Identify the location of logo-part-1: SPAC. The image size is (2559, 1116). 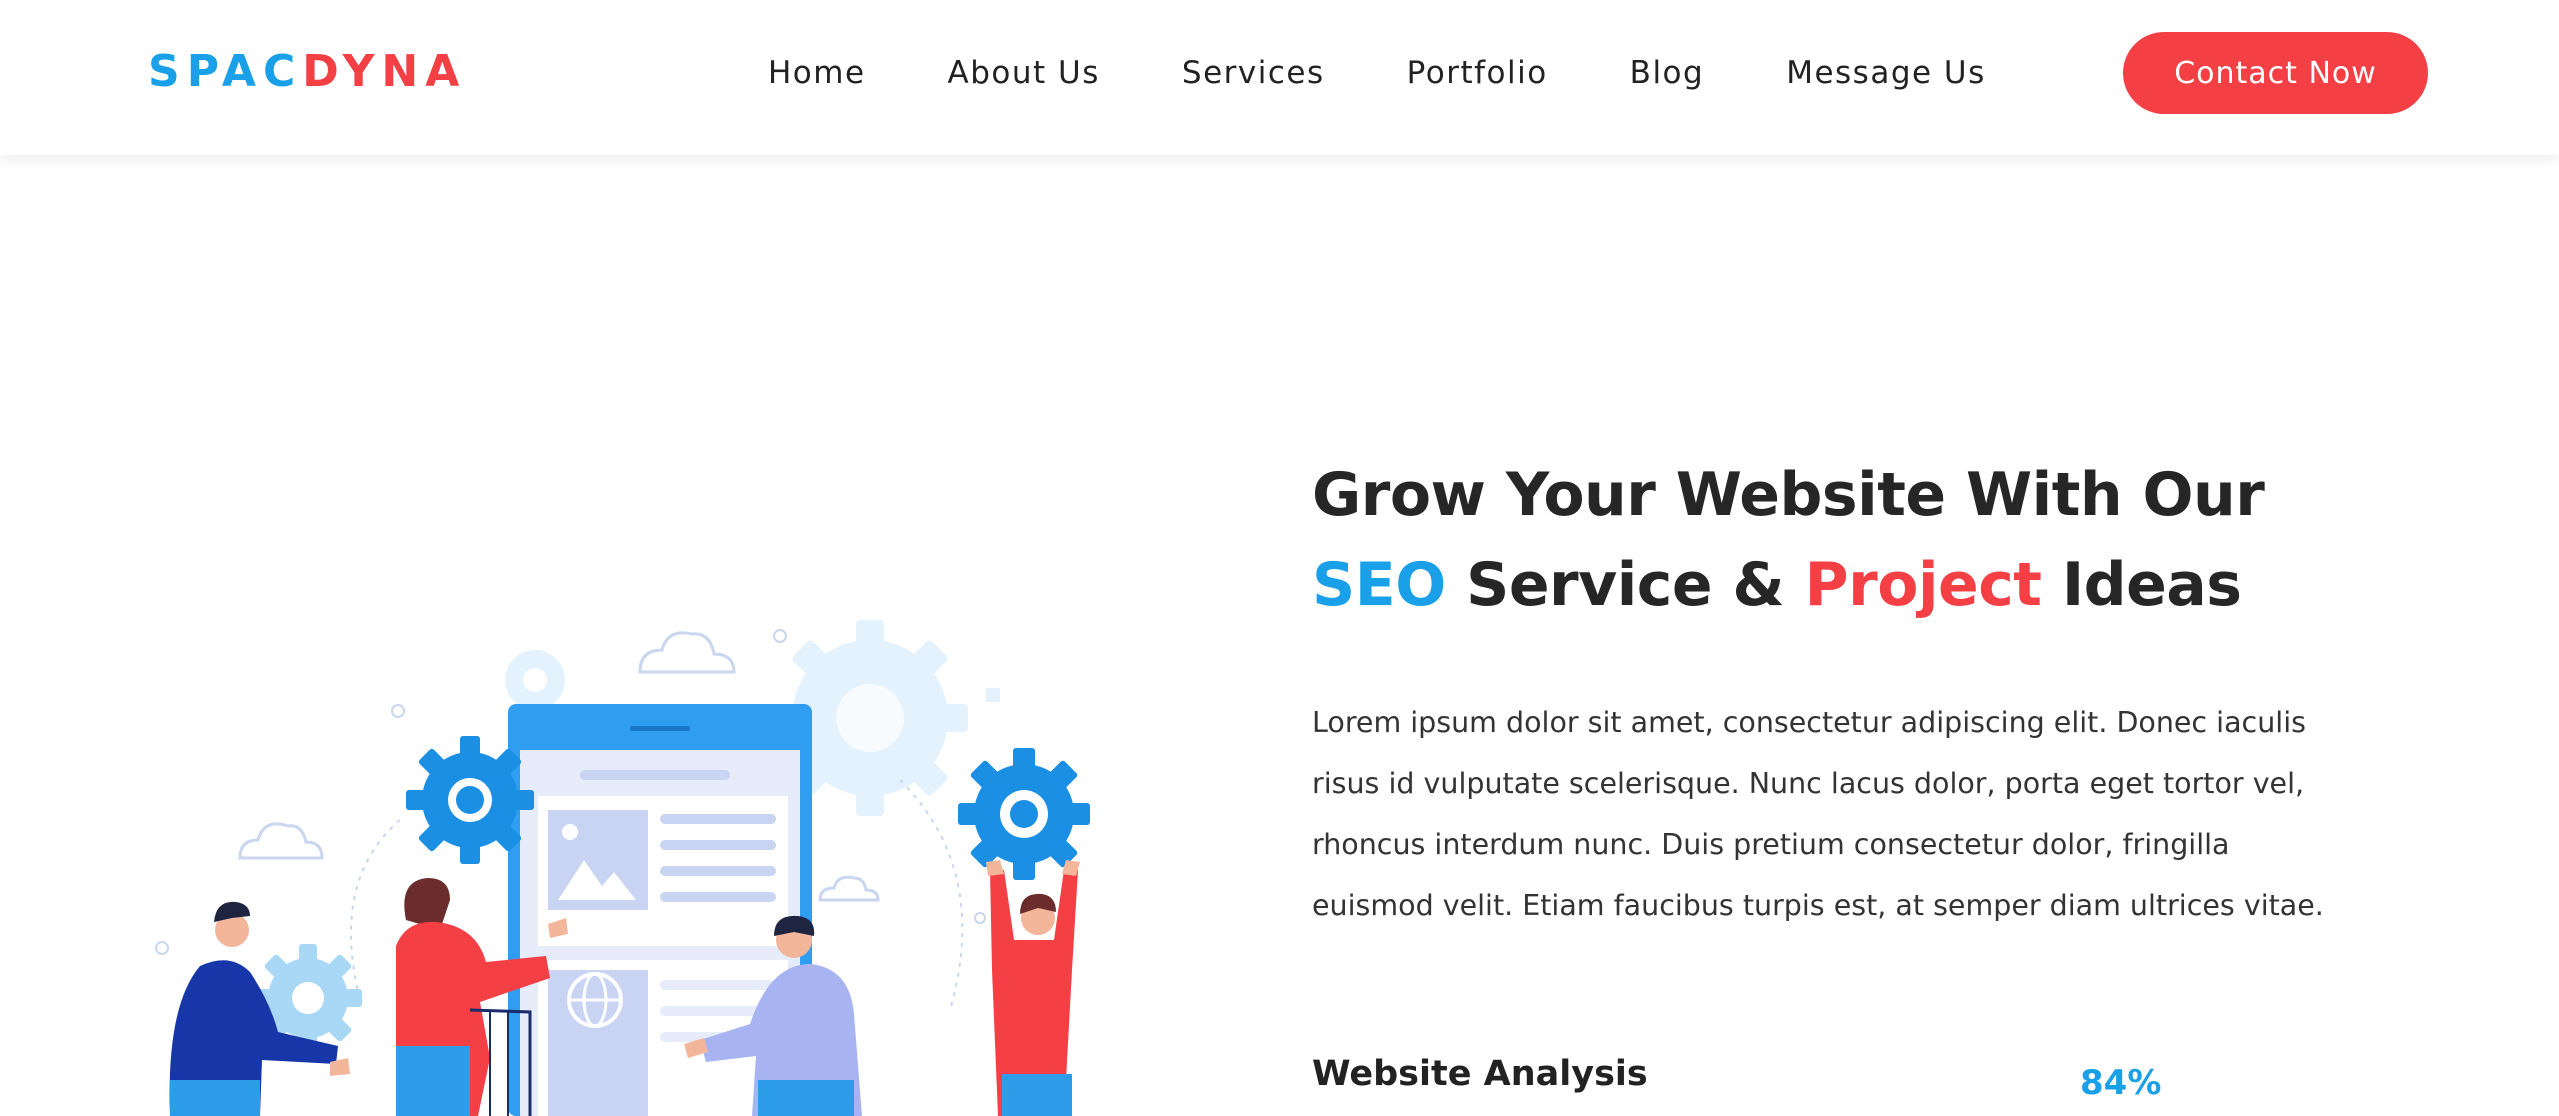
(225, 71).